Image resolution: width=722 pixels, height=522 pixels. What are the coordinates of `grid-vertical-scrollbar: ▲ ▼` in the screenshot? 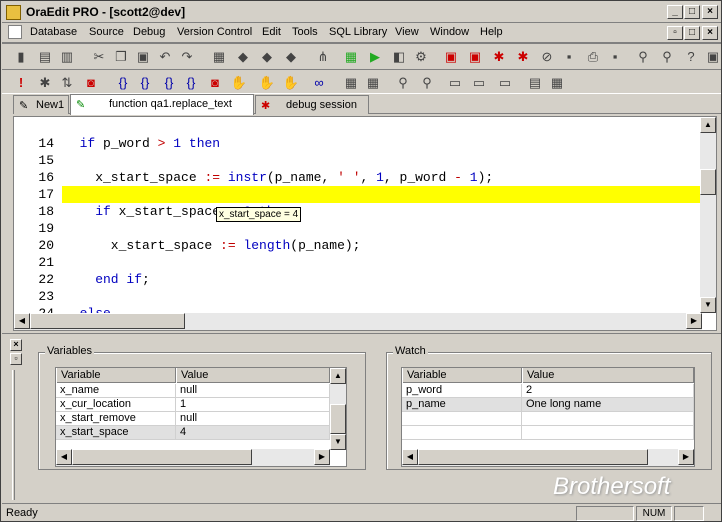 It's located at (338, 409).